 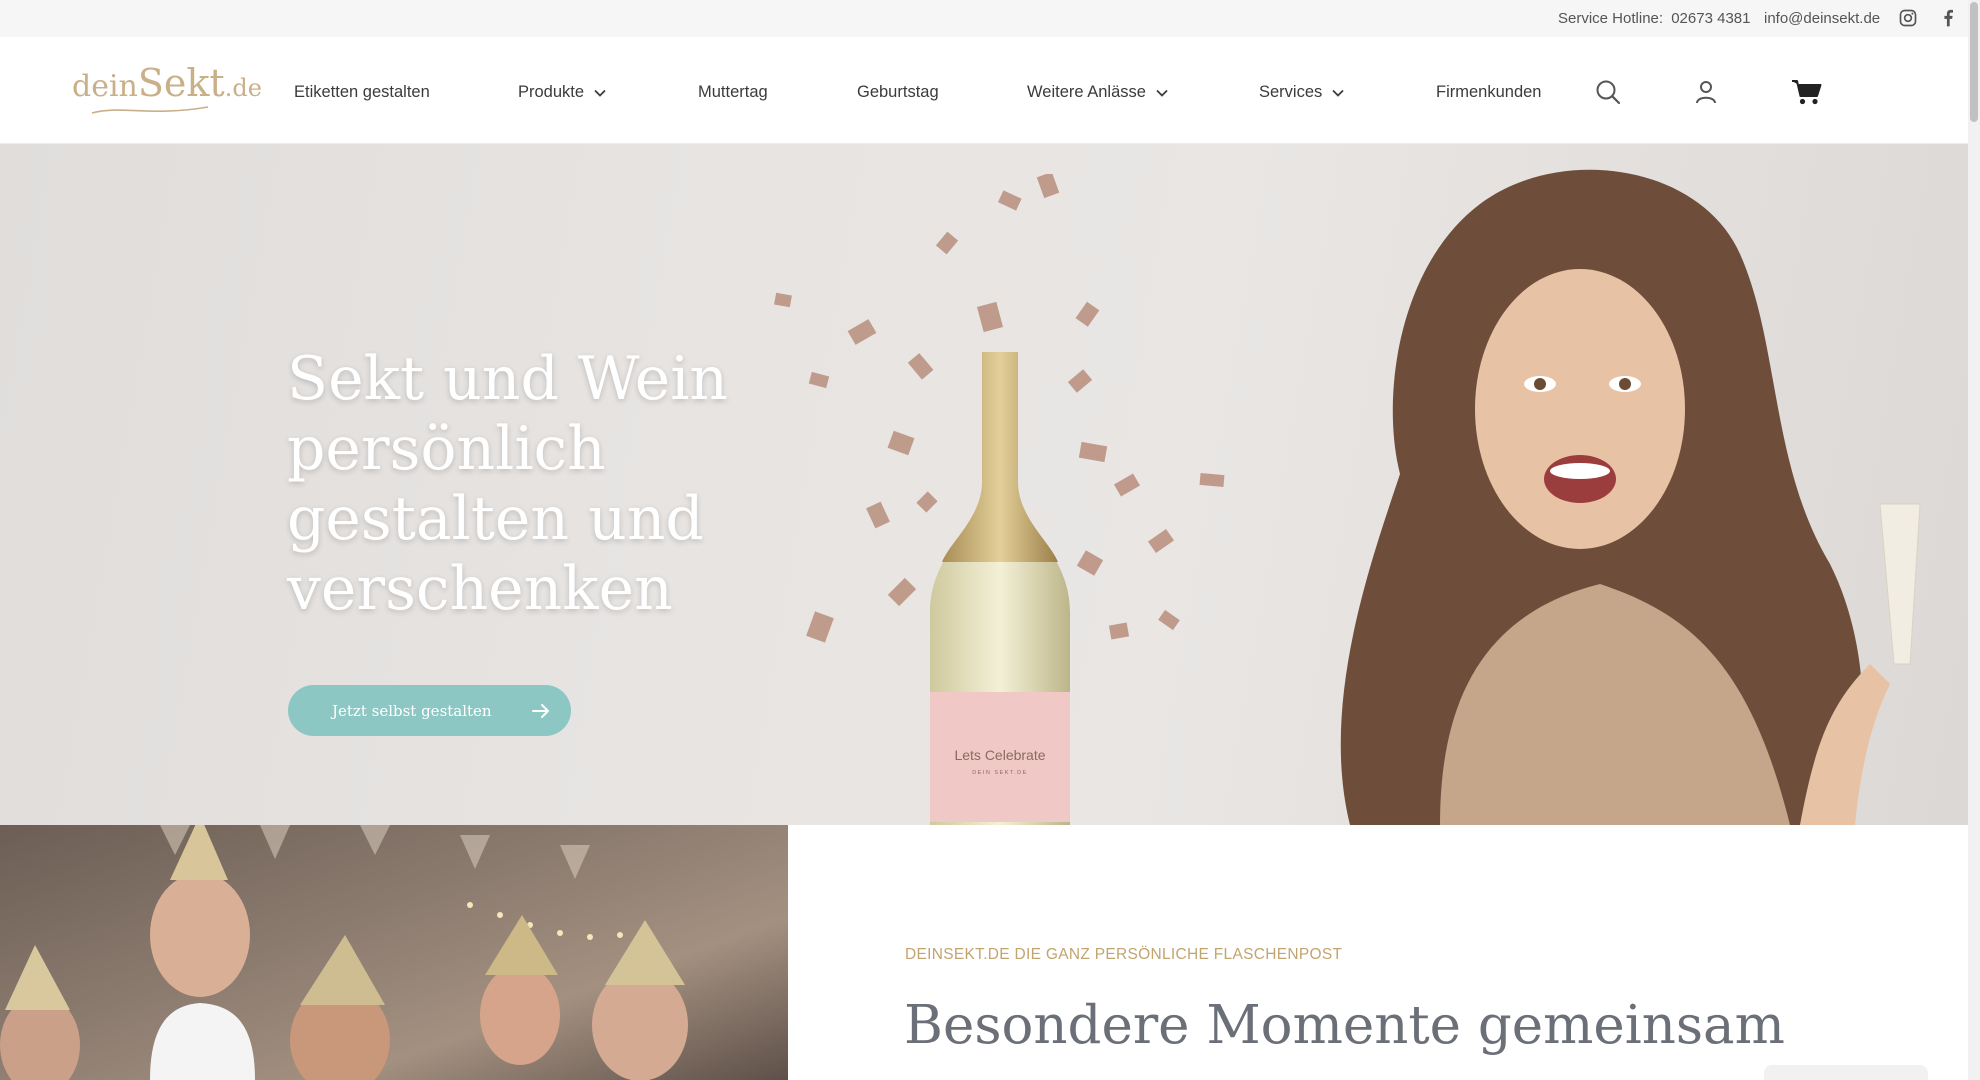 I want to click on bottle-sublabel-text: DEIN SEKT.DE, so click(x=1000, y=773).